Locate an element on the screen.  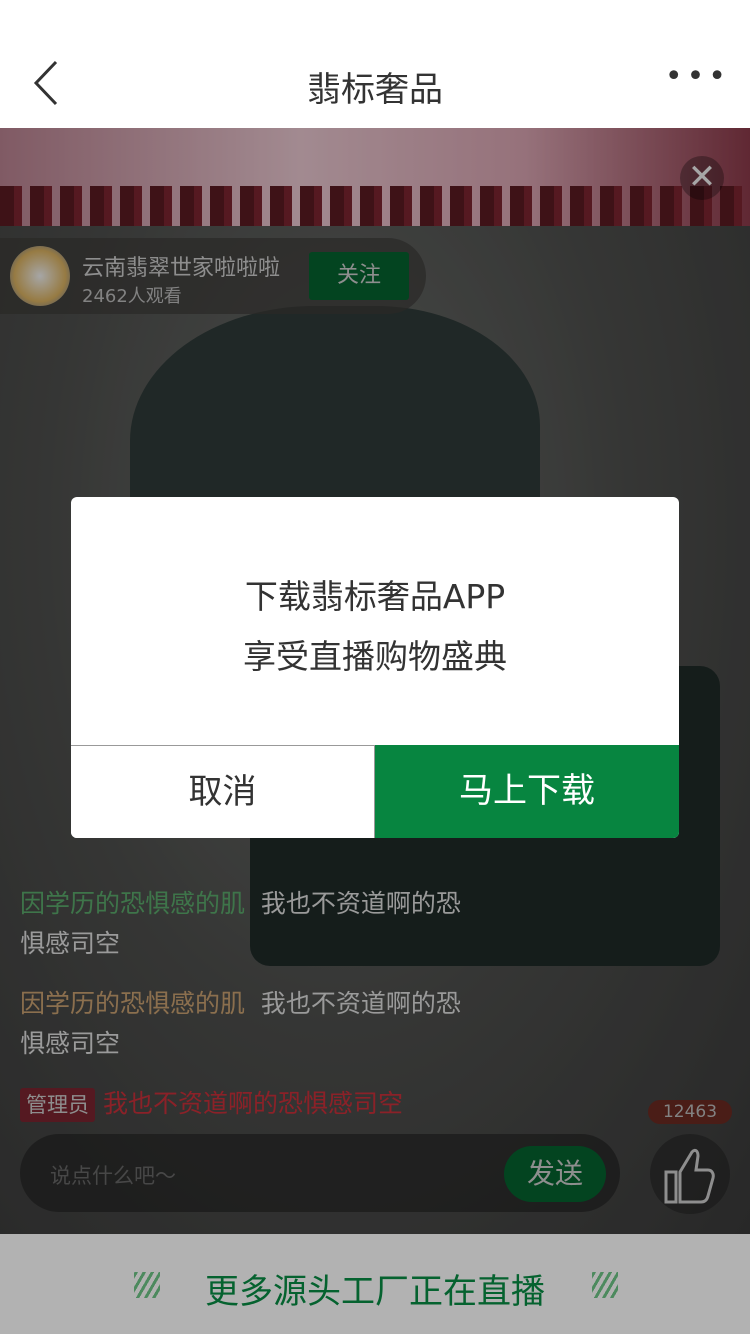
dialog-line1: 下载翡标奢品APP is located at coordinates (375, 596).